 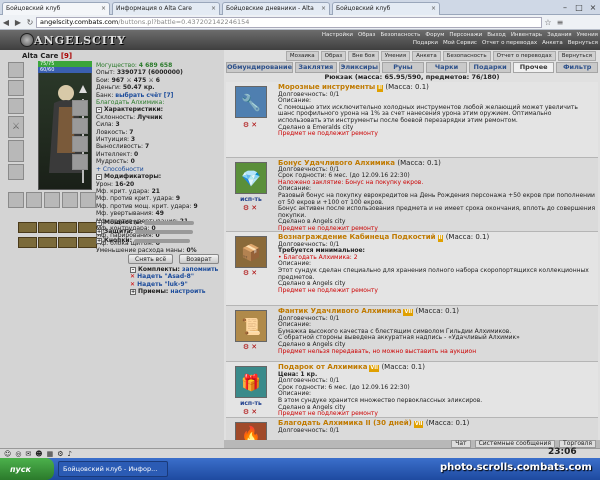 I want to click on nav-profile: Анкета, so click(x=552, y=44).